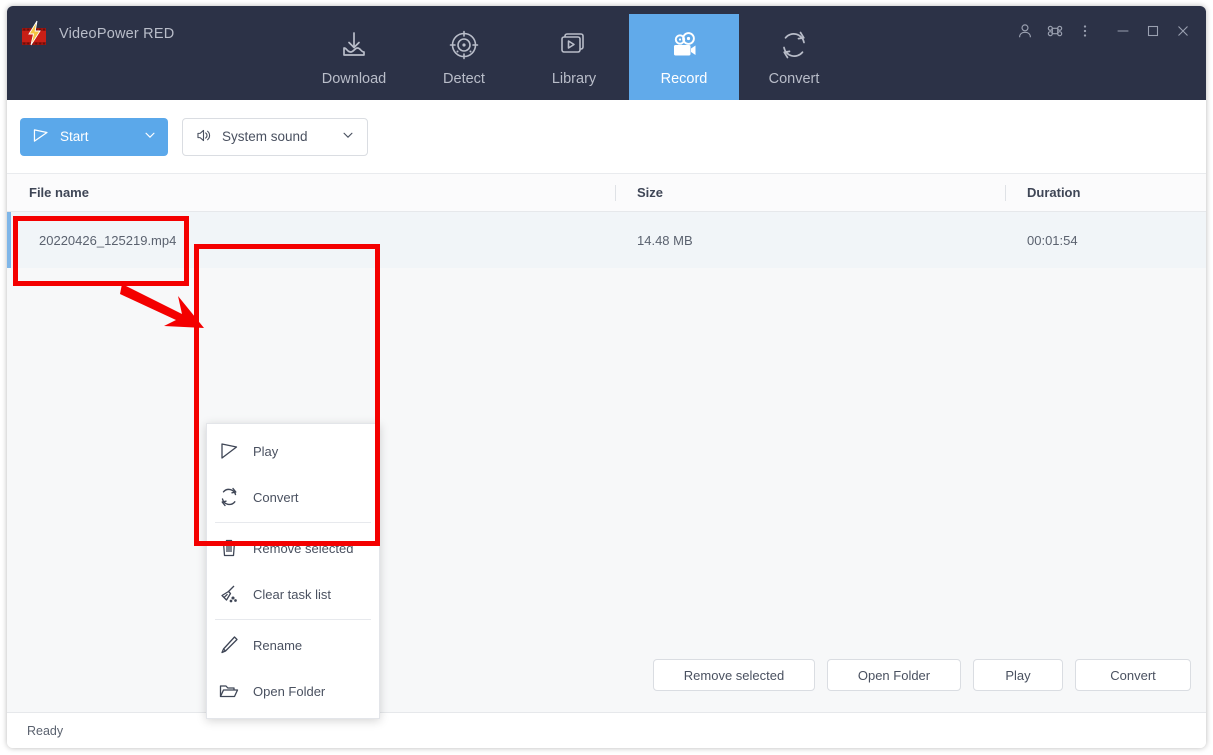  What do you see at coordinates (574, 78) in the screenshot?
I see `nav-label-library: Library` at bounding box center [574, 78].